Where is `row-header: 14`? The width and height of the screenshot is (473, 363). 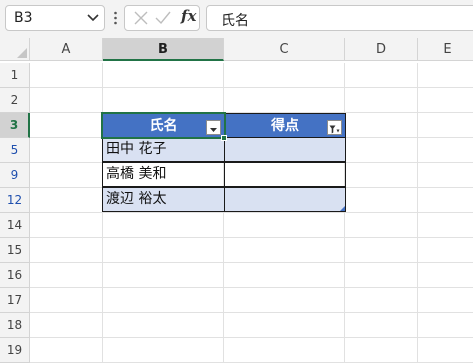
row-header: 14 is located at coordinates (15, 225).